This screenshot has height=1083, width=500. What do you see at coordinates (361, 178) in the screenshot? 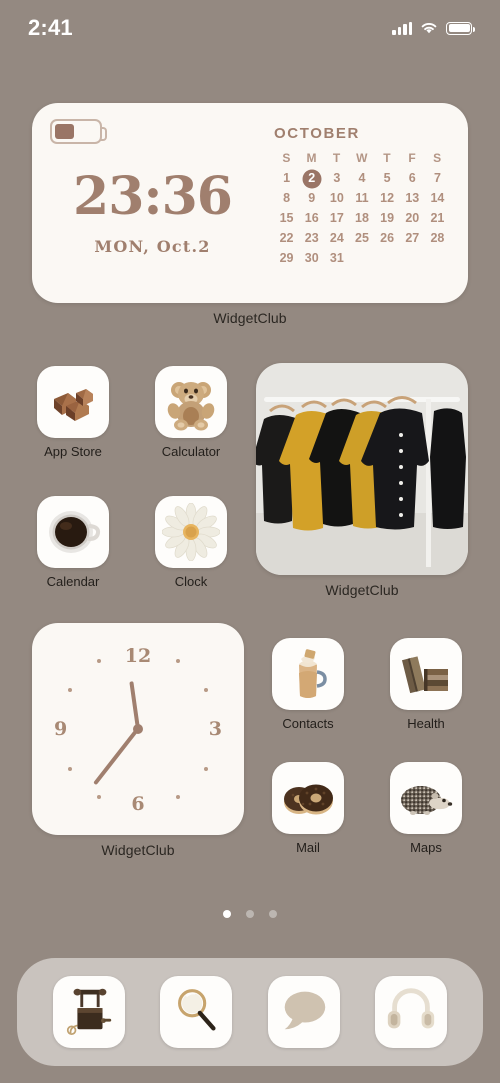
I see `calendar-day: 4` at bounding box center [361, 178].